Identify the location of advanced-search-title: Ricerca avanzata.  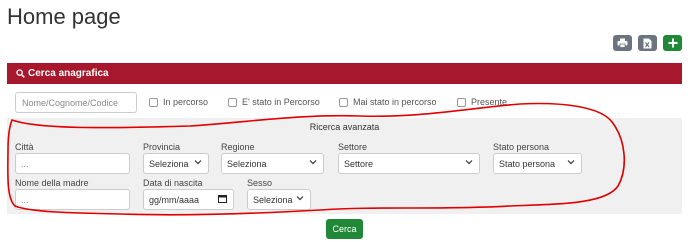
(344, 127).